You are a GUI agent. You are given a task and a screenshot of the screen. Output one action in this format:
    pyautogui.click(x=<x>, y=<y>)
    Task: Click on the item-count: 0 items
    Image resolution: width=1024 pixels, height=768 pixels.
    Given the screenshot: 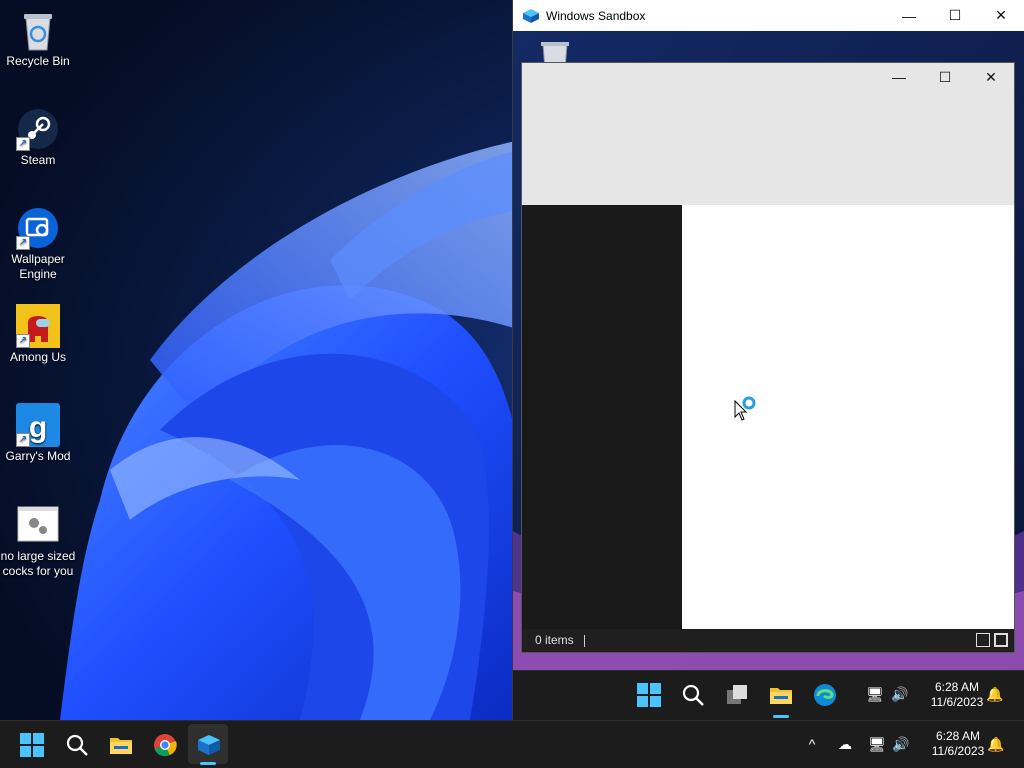 What is the action you would take?
    pyautogui.click(x=554, y=640)
    